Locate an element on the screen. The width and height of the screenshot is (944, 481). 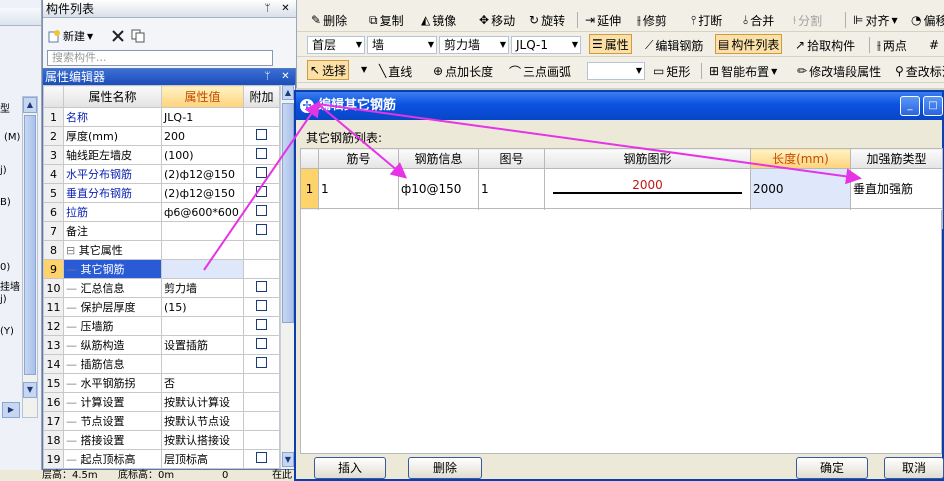
maximize-icon: □ is located at coordinates (933, 106).